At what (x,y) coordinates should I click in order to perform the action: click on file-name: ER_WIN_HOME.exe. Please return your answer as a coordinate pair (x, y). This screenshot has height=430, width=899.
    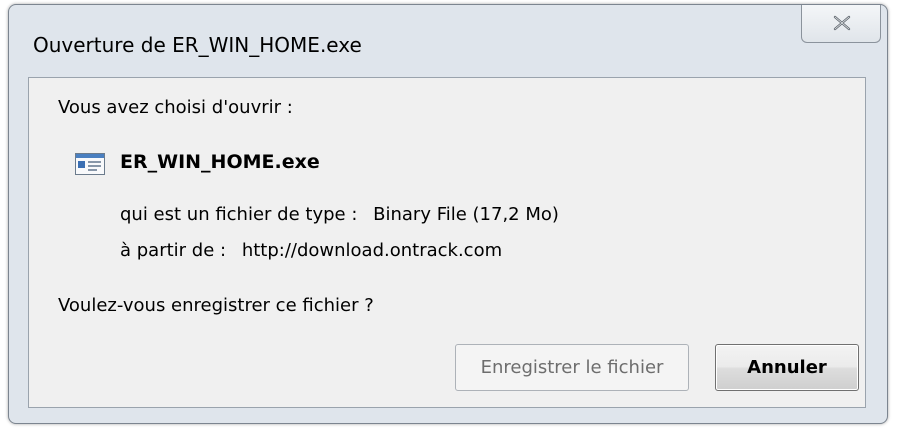
    Looking at the image, I should click on (220, 162).